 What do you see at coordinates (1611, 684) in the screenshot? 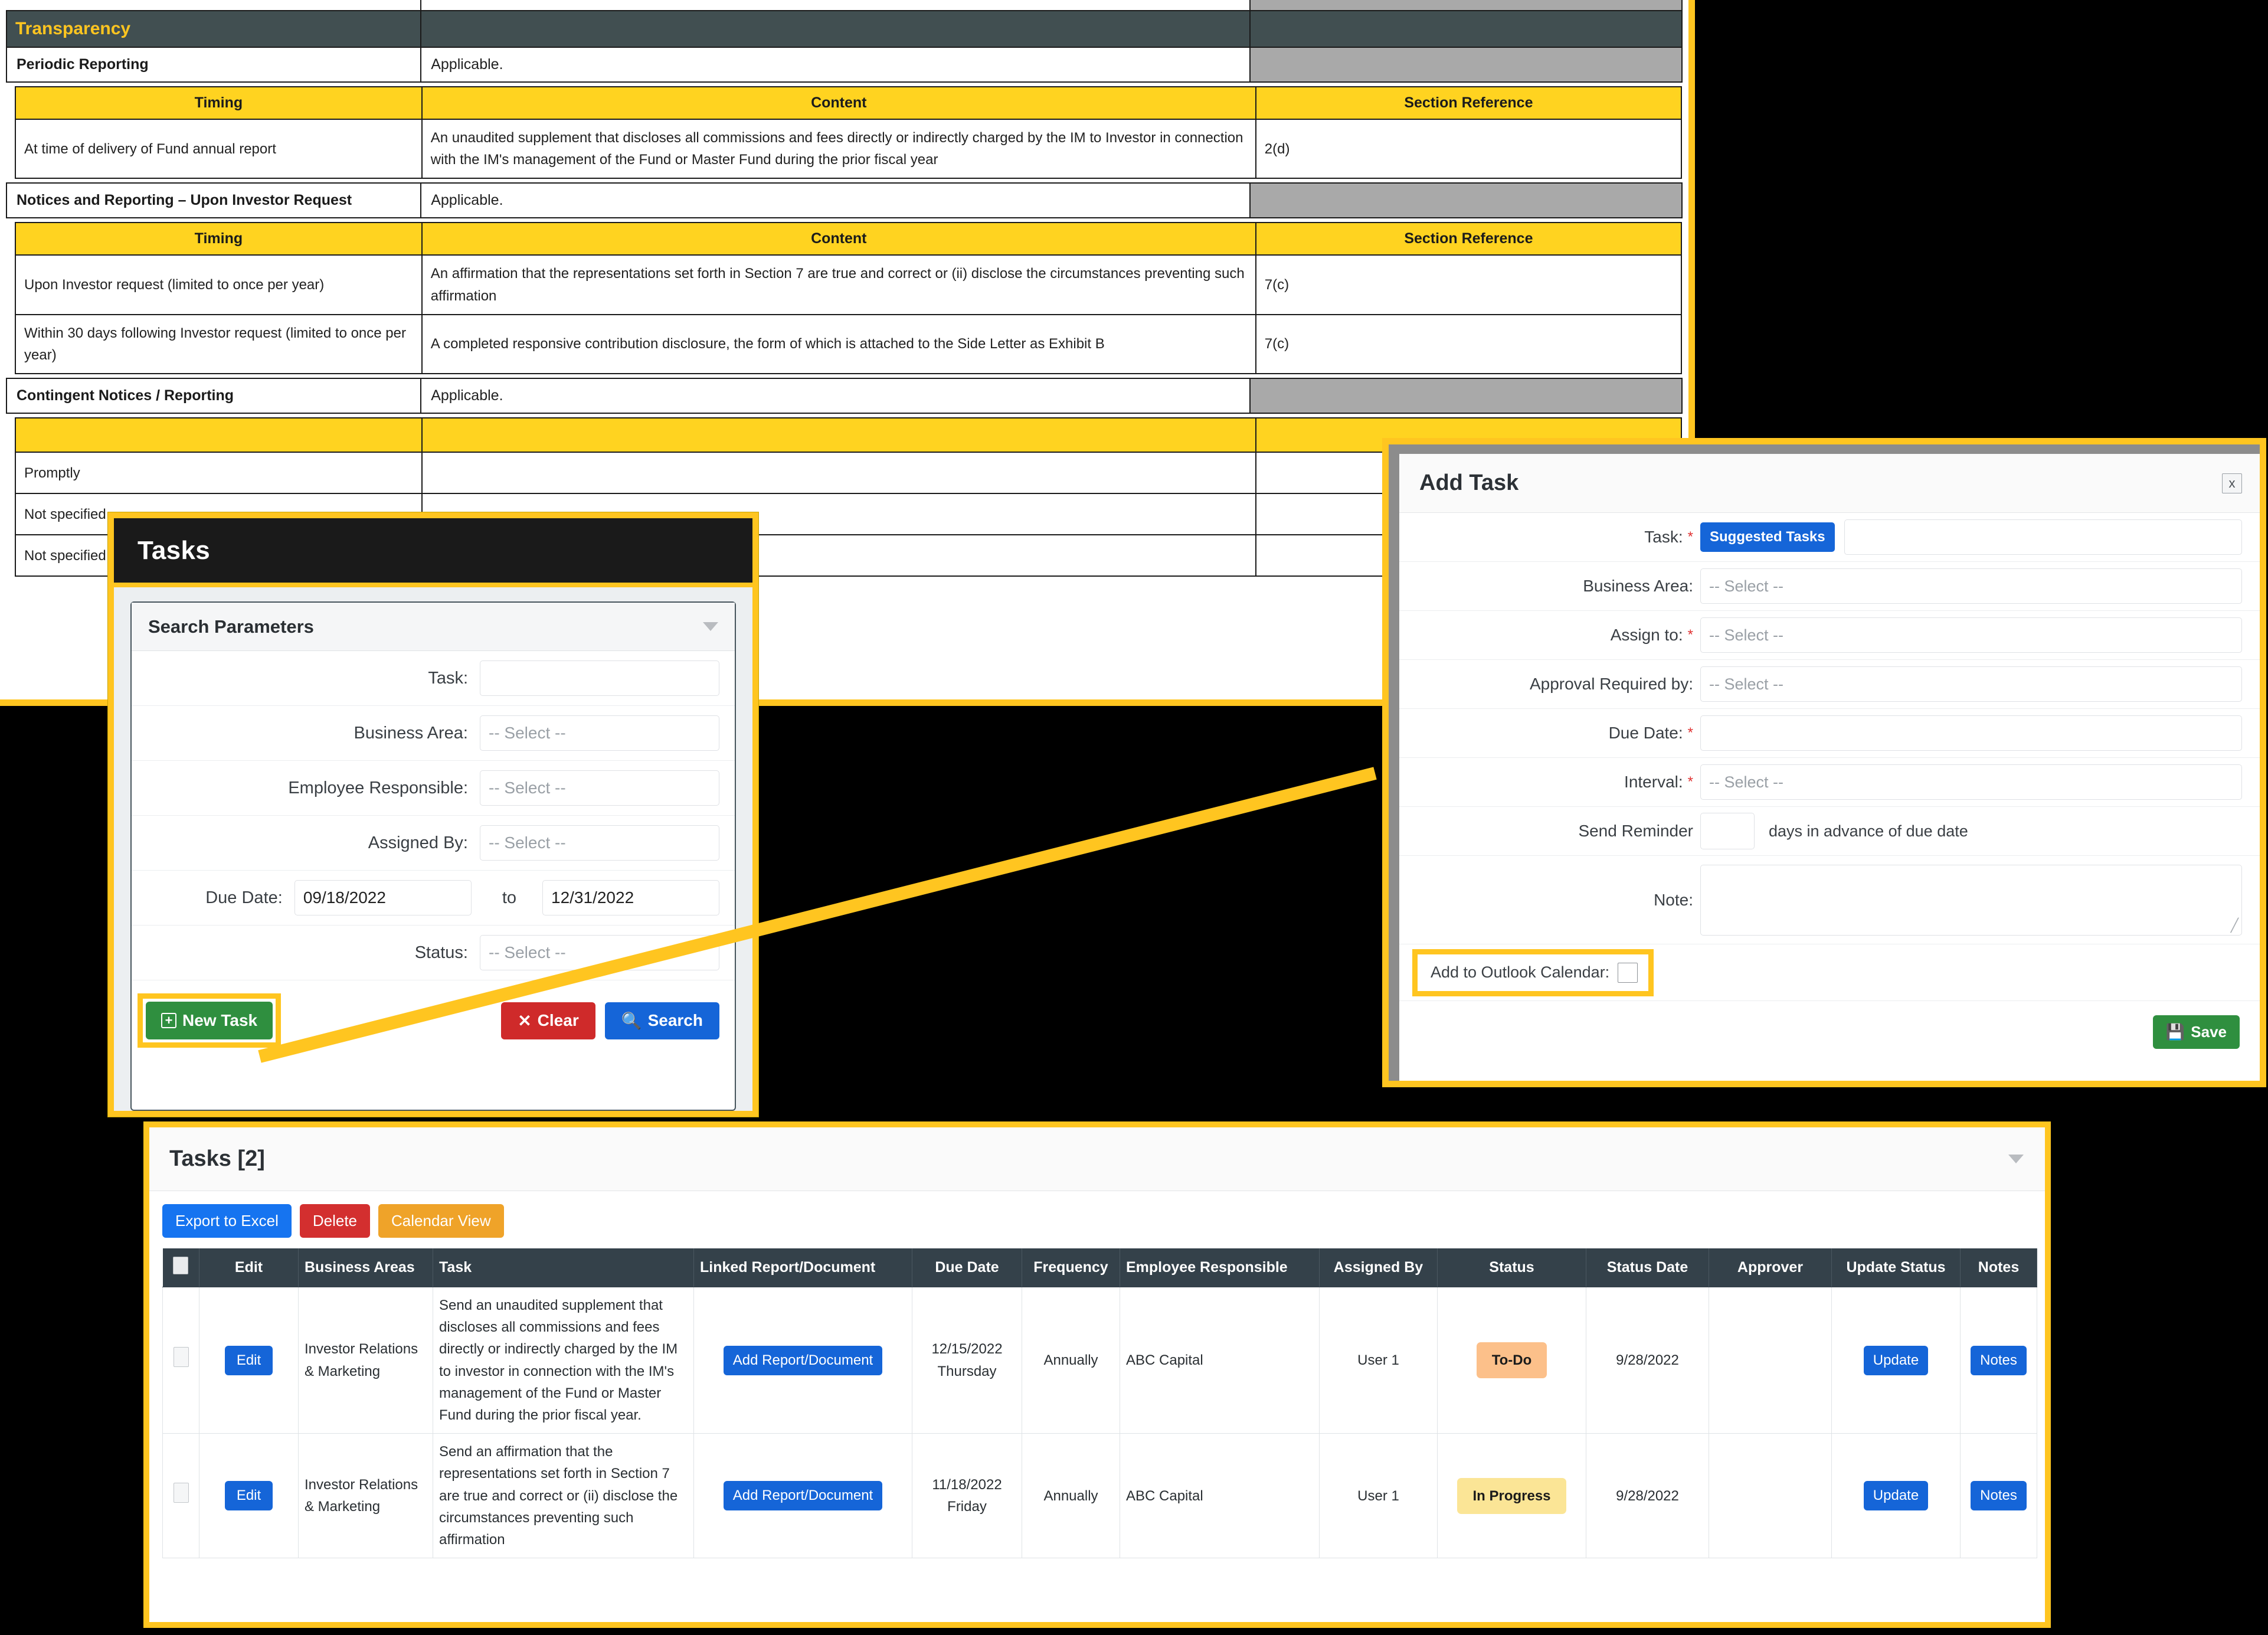
I see `approval-required-by-label: Approval Required by:` at bounding box center [1611, 684].